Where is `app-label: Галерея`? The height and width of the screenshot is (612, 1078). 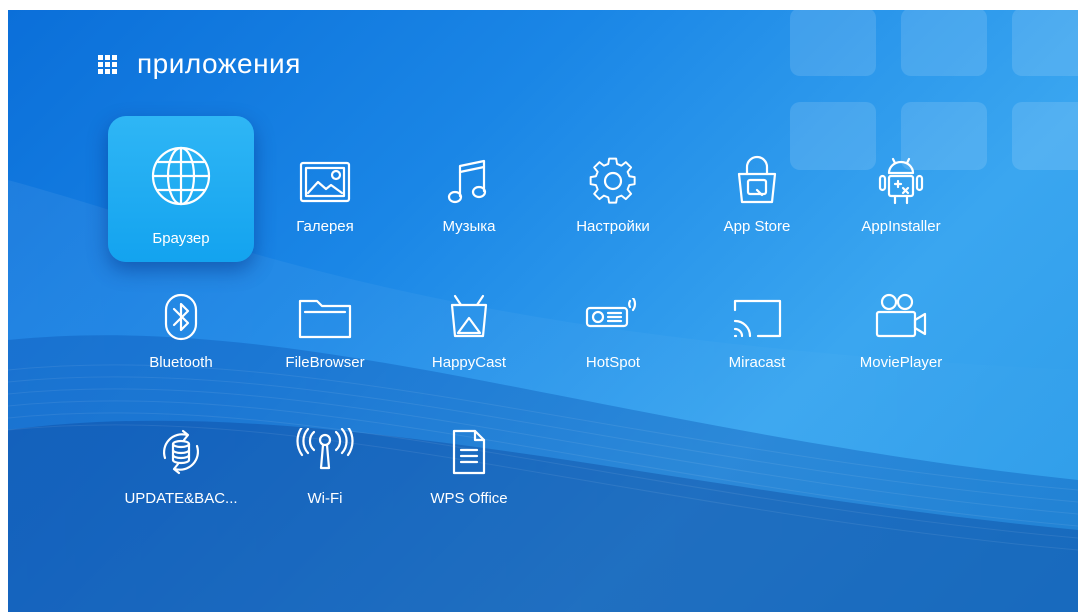 app-label: Галерея is located at coordinates (325, 226).